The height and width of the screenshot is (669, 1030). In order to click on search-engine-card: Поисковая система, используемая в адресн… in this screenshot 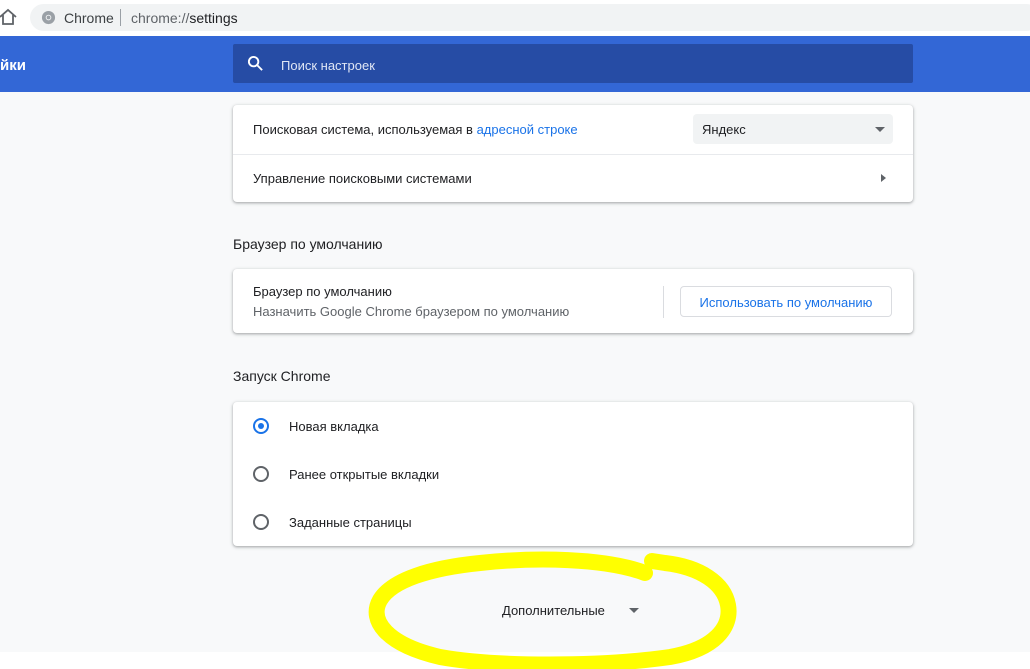, I will do `click(573, 153)`.